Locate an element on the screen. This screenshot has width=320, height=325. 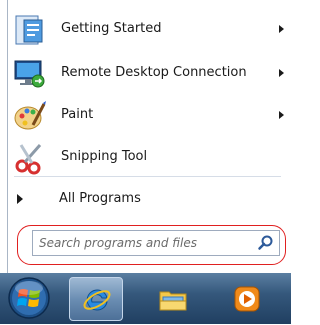
media-player-button is located at coordinates (247, 299).